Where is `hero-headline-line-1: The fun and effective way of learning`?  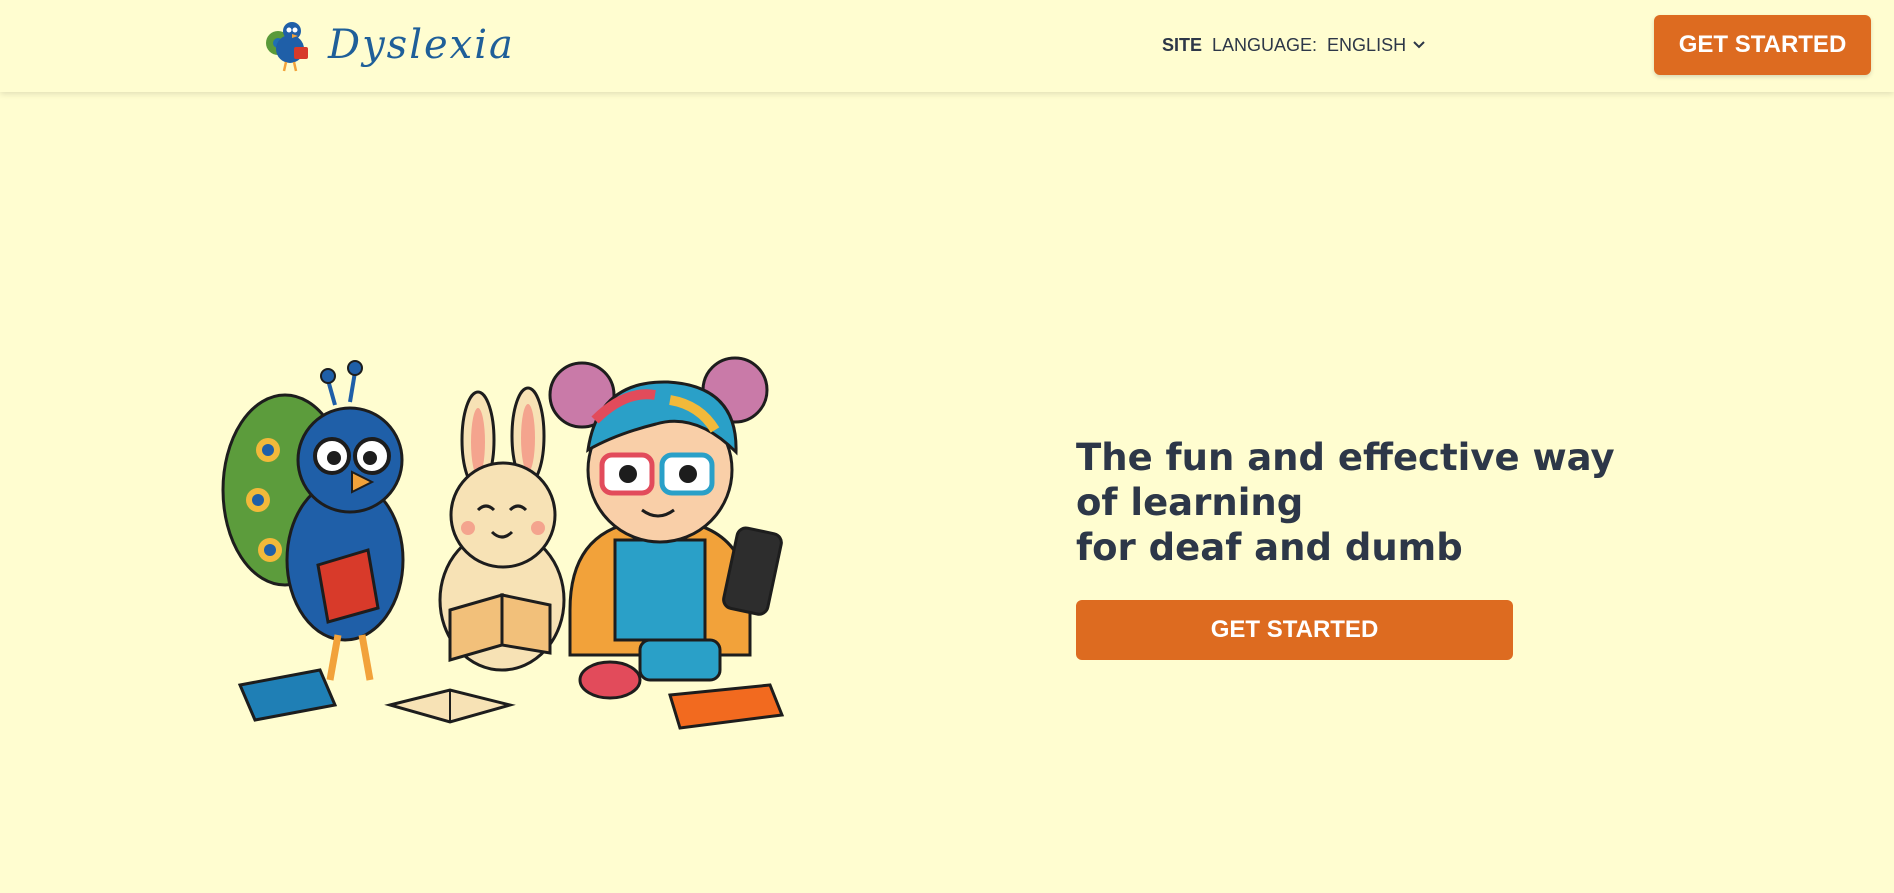 hero-headline-line-1: The fun and effective way of learning is located at coordinates (1345, 480).